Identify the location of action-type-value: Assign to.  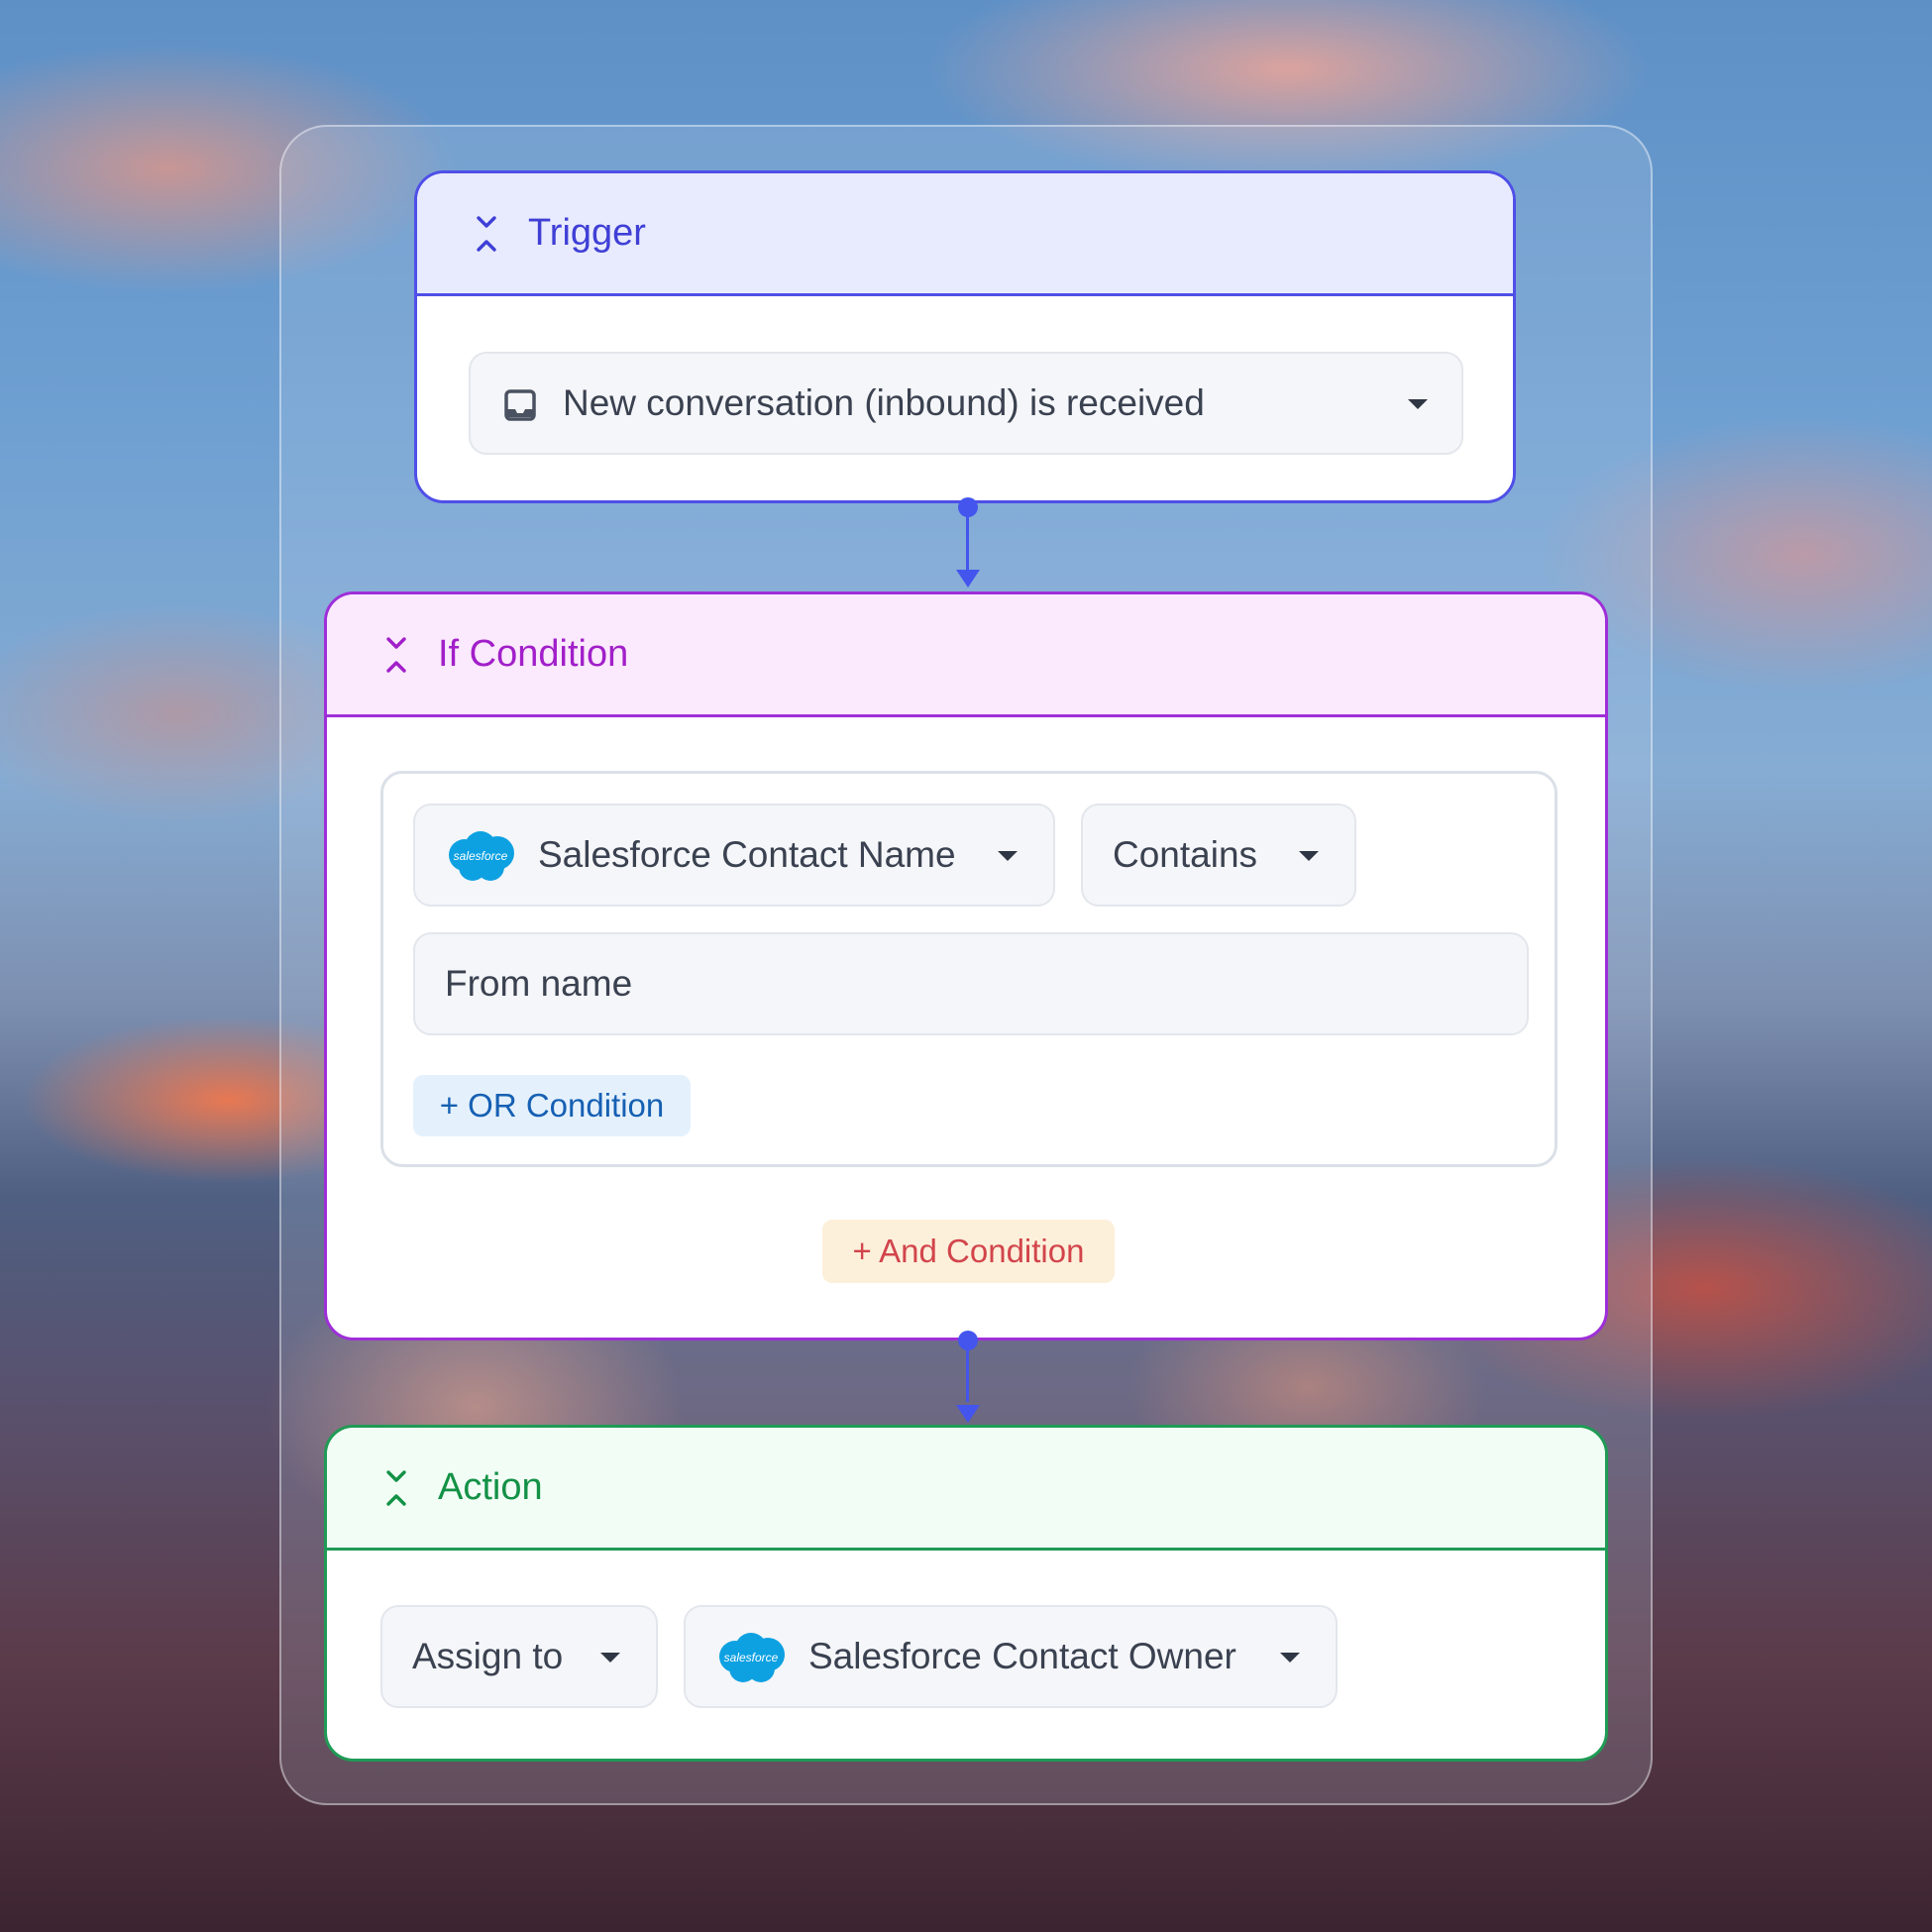
(488, 1656).